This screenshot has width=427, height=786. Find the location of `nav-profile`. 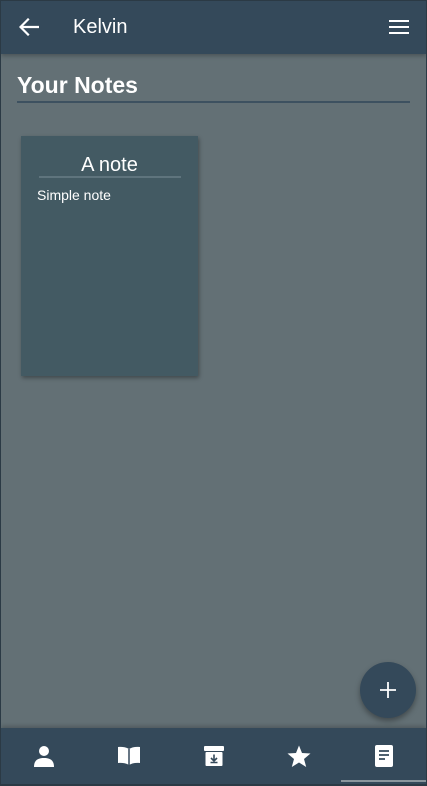

nav-profile is located at coordinates (43, 756).